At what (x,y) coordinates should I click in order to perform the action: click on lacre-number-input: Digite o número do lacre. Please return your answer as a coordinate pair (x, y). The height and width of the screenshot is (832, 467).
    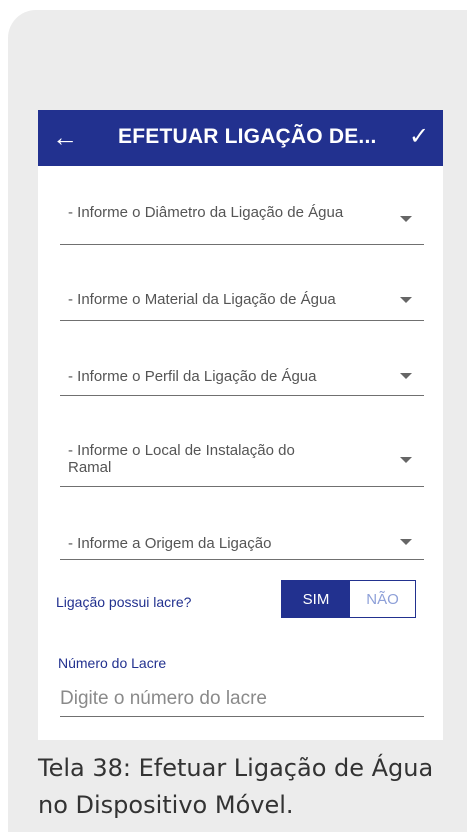
    Looking at the image, I should click on (242, 699).